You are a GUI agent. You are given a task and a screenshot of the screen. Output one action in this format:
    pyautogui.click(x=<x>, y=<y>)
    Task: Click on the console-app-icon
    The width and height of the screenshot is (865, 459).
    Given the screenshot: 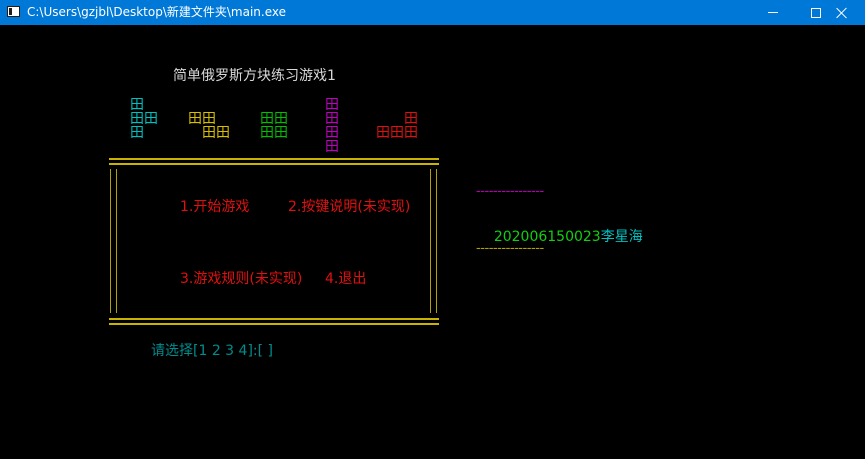 What is the action you would take?
    pyautogui.click(x=13, y=11)
    